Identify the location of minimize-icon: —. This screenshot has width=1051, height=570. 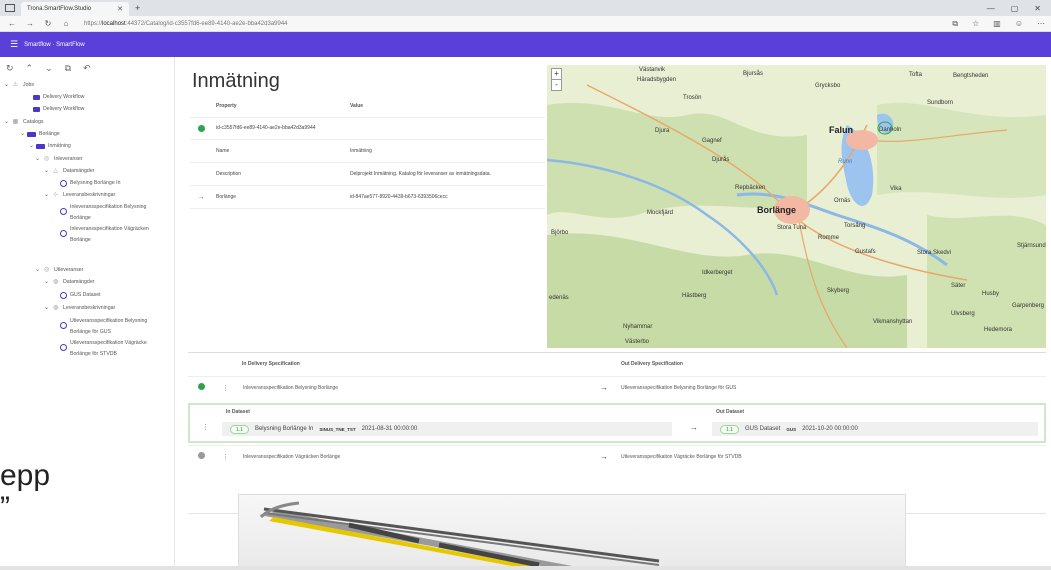
(991, 8).